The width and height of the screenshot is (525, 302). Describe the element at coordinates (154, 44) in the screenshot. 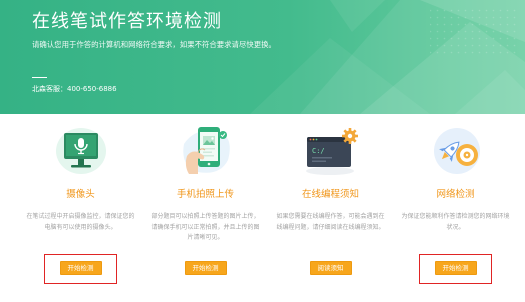

I see `page-subtitle: 请确认您用于作答的计算机和网络符合要求，如果不符合要求请尽快更换。` at that location.